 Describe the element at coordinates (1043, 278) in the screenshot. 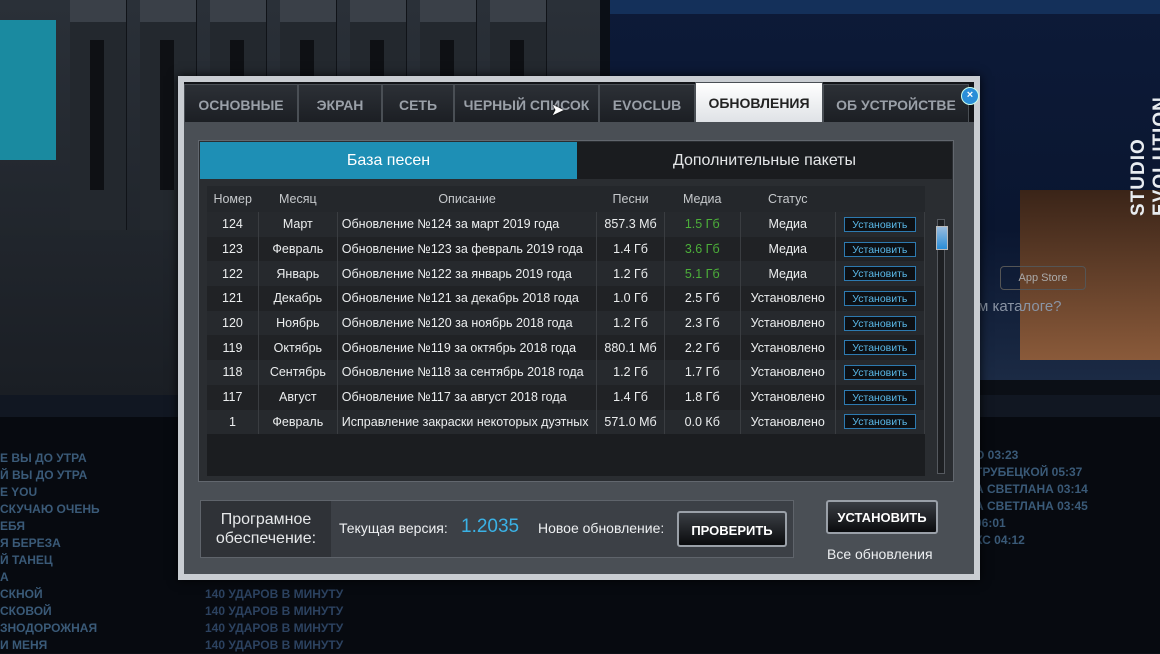

I see `appstore-badge: App Store` at that location.